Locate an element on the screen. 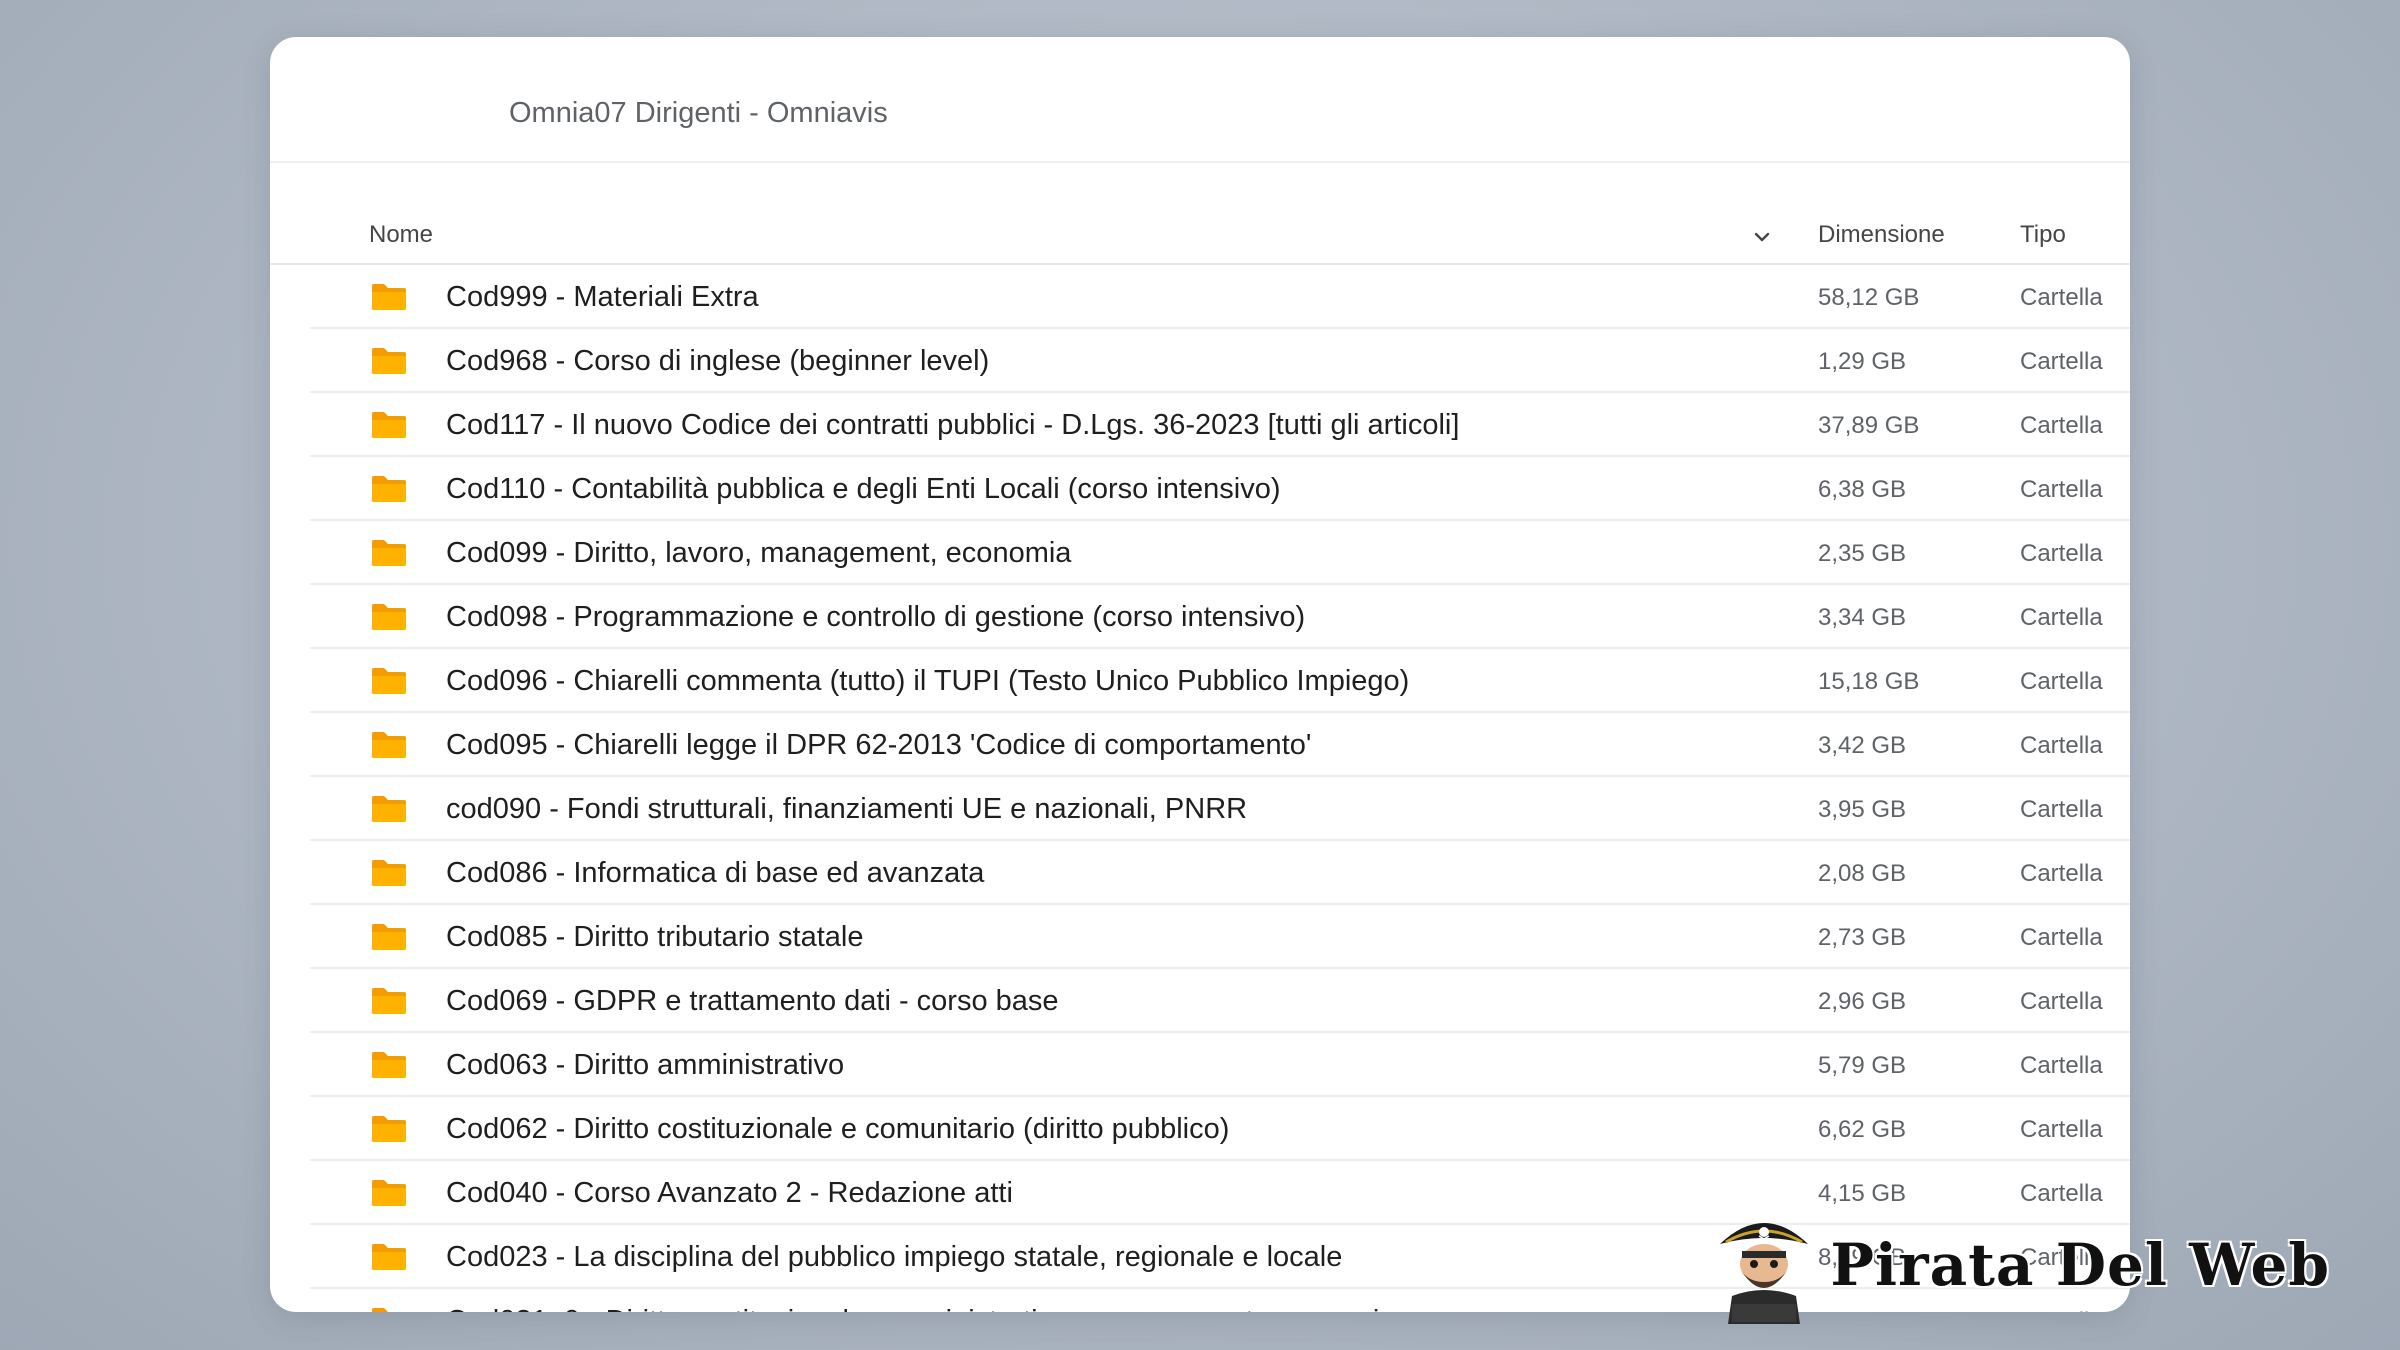 The width and height of the screenshot is (2400, 1350). file-size: 2,35 GB is located at coordinates (1862, 553).